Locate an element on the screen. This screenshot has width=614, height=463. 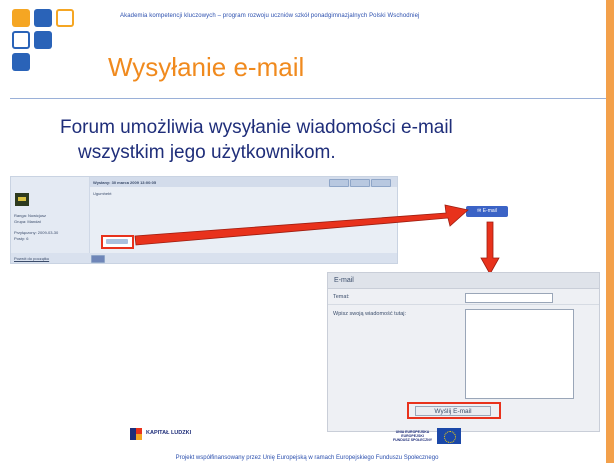
subject-input is located at coordinates (509, 298).